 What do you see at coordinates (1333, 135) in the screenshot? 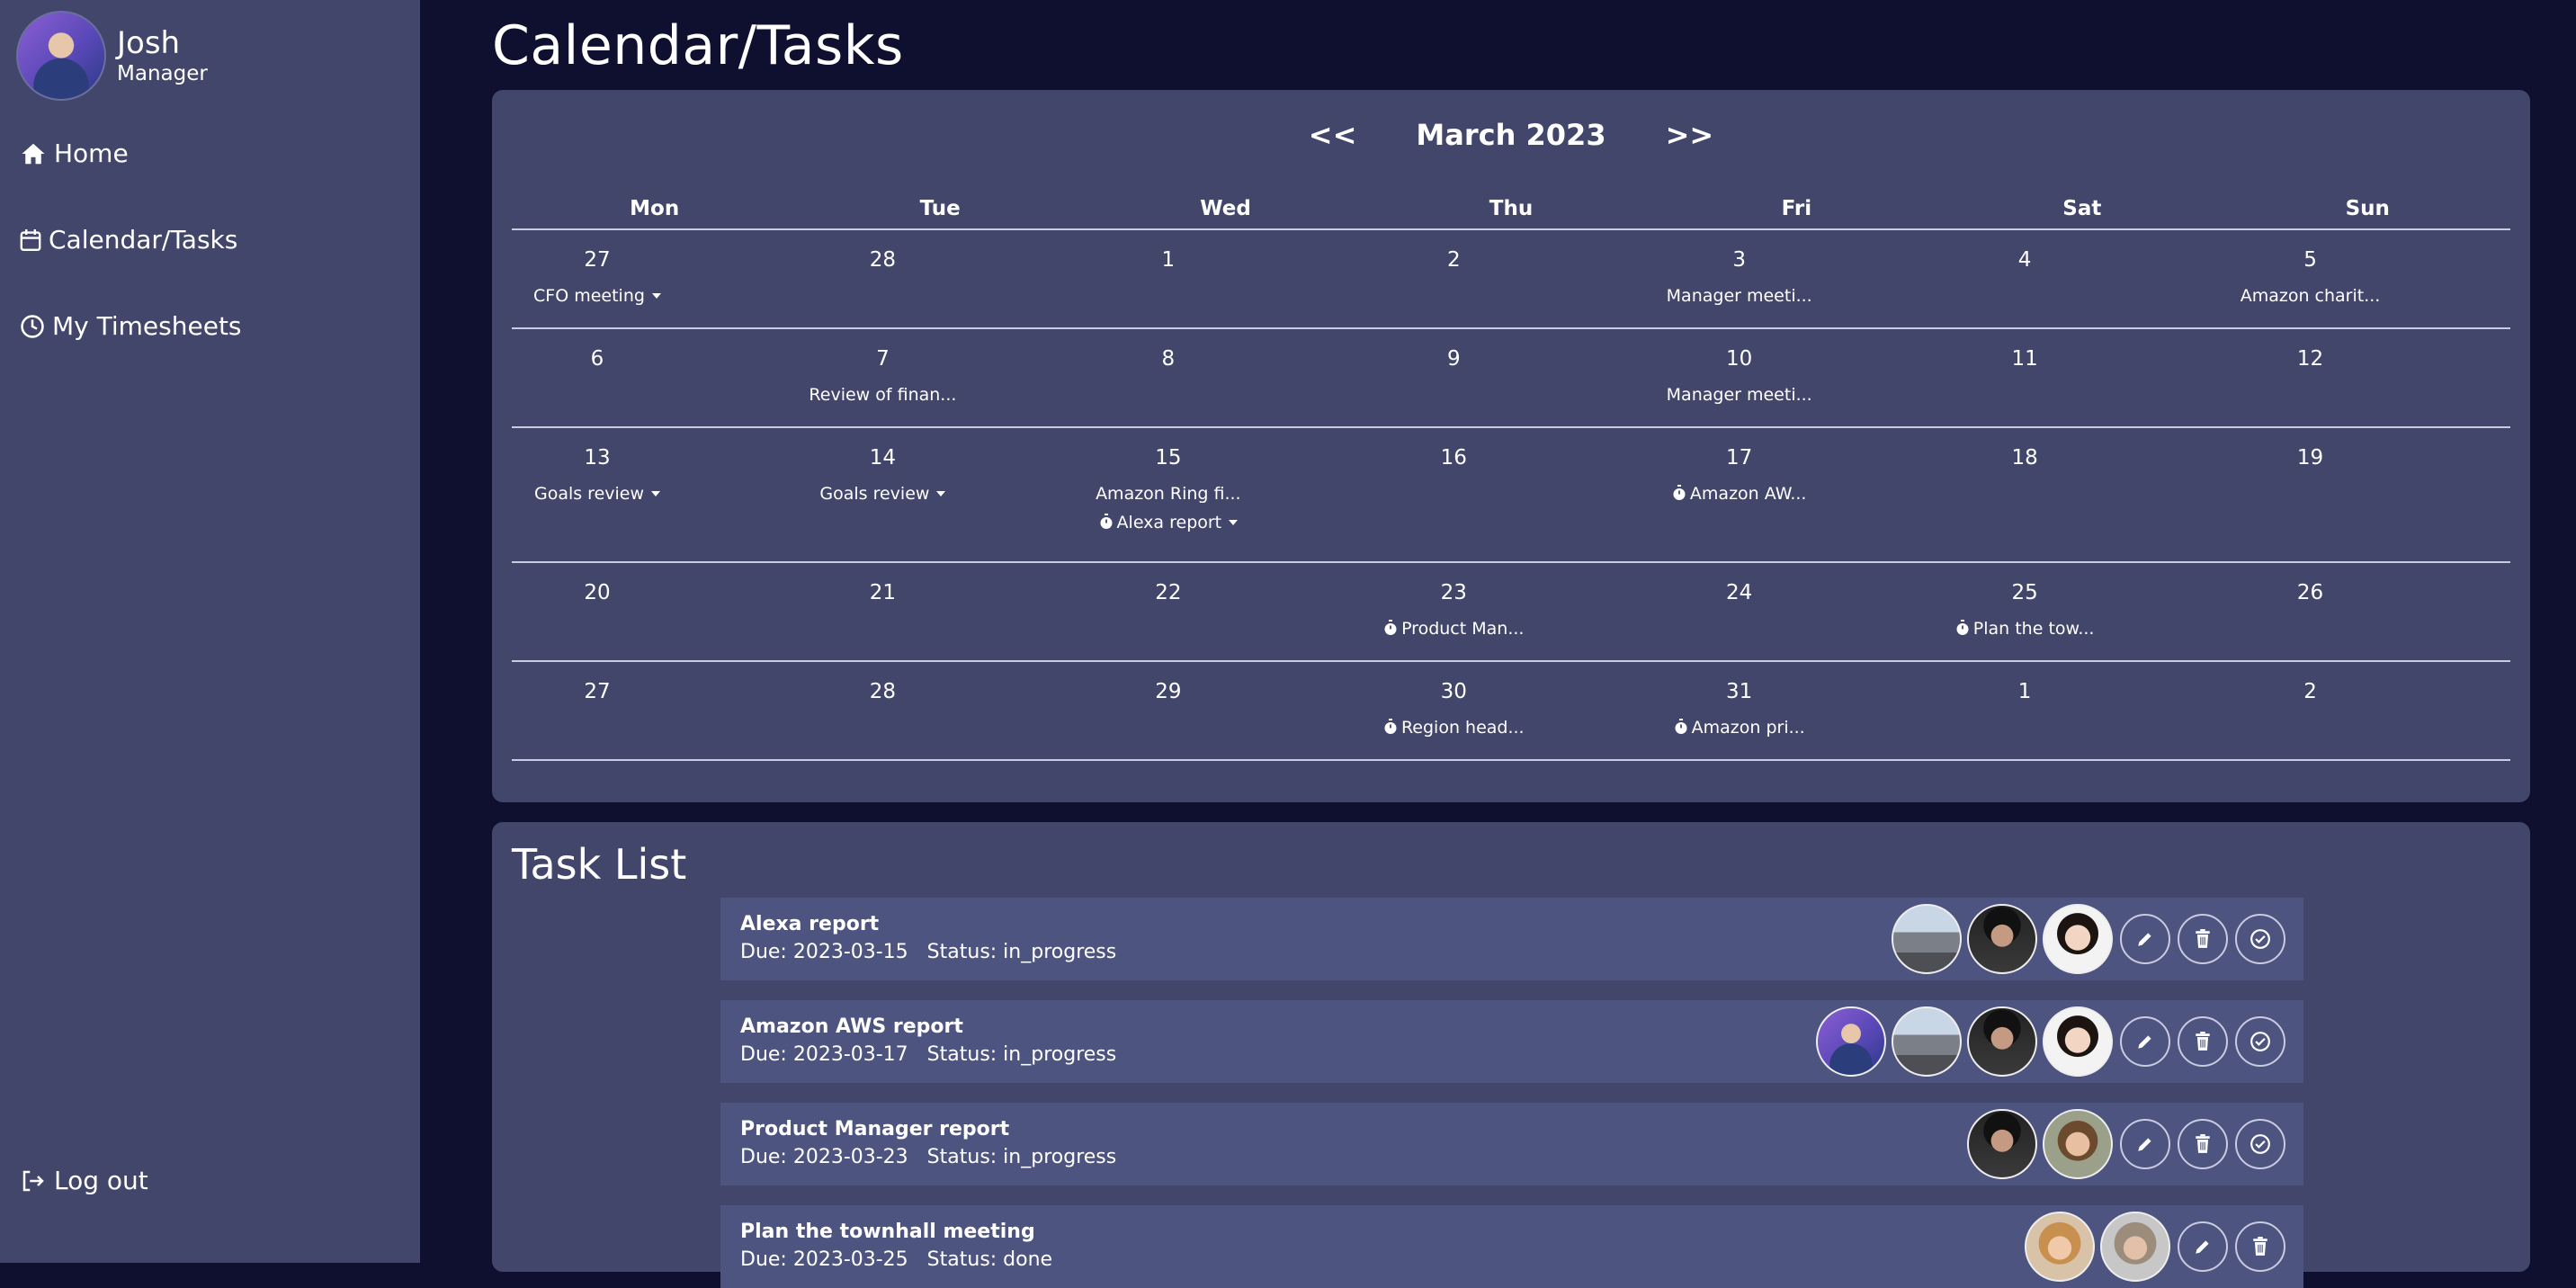
I see `prev-month-button: <<` at bounding box center [1333, 135].